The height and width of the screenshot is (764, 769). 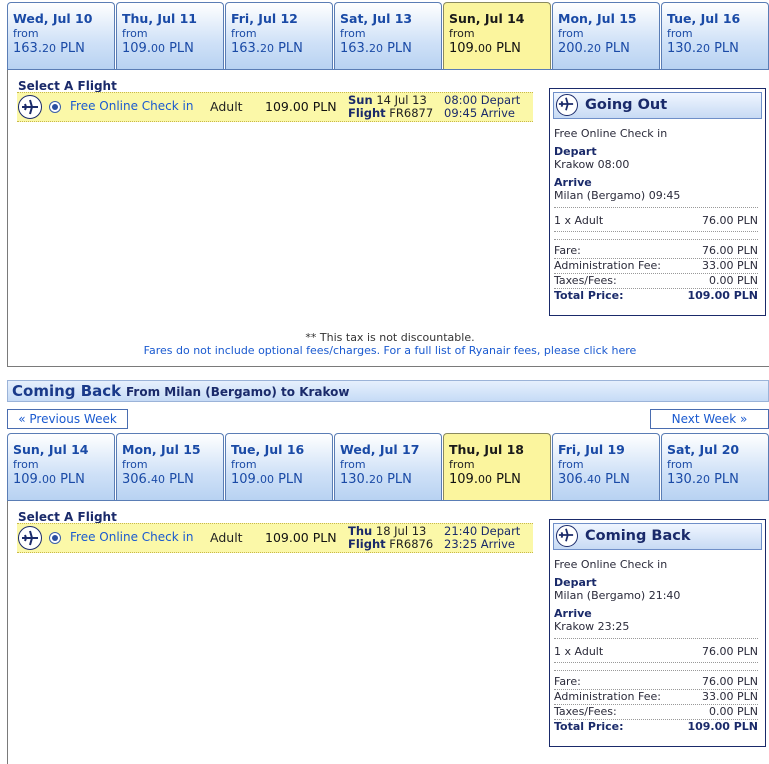 I want to click on date-tab-wed-jul-17: Wed, Jul 17 from 130.20 PLN, so click(x=388, y=466).